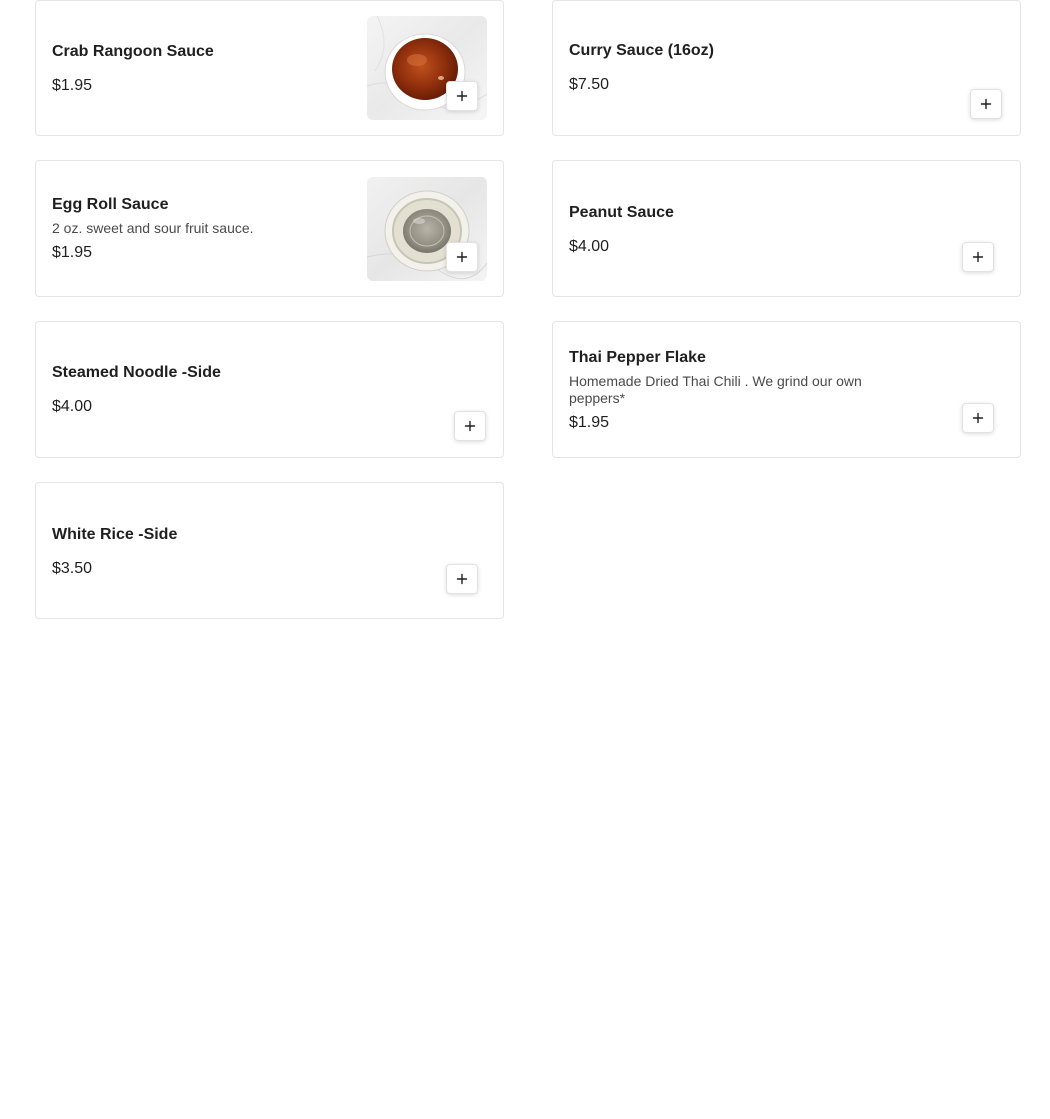 This screenshot has width=1050, height=1119. I want to click on item-name: Steamed Noodle -Side, so click(136, 372).